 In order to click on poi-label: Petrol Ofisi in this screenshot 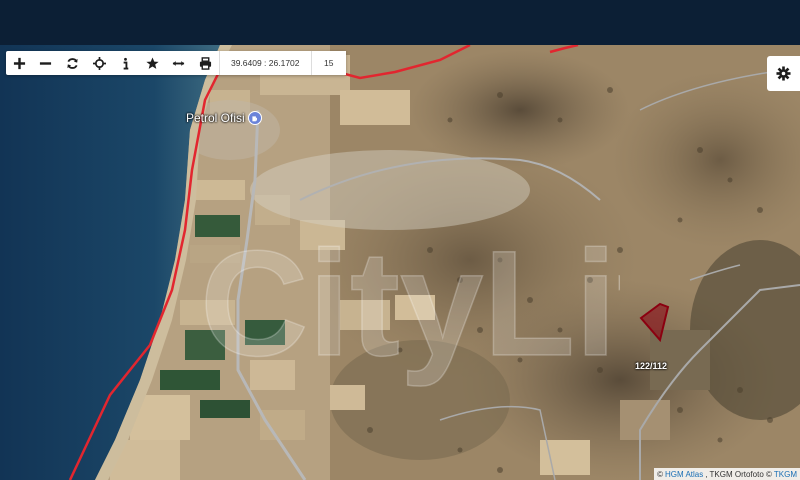, I will do `click(215, 118)`.